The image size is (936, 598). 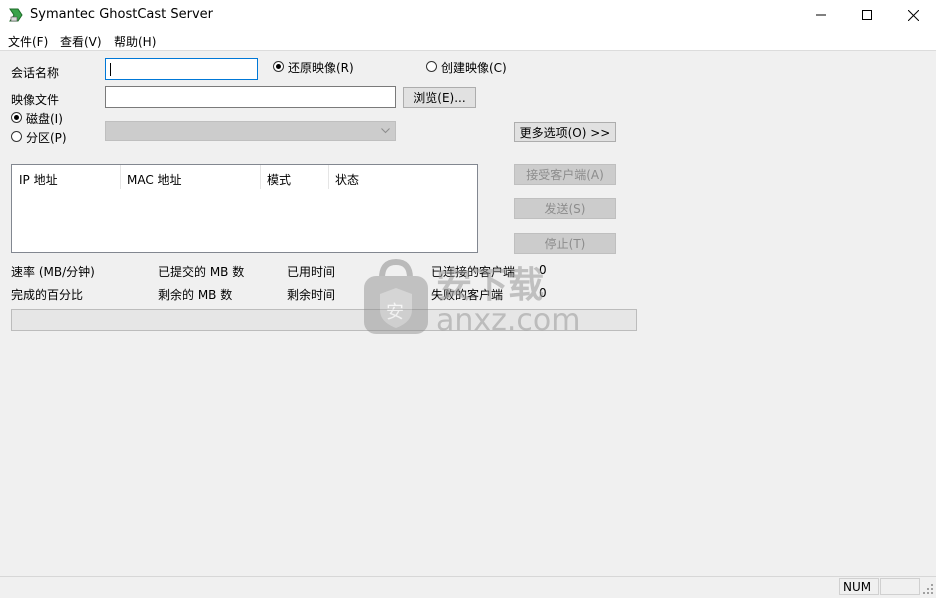 I want to click on status-pane-empty, so click(x=900, y=586).